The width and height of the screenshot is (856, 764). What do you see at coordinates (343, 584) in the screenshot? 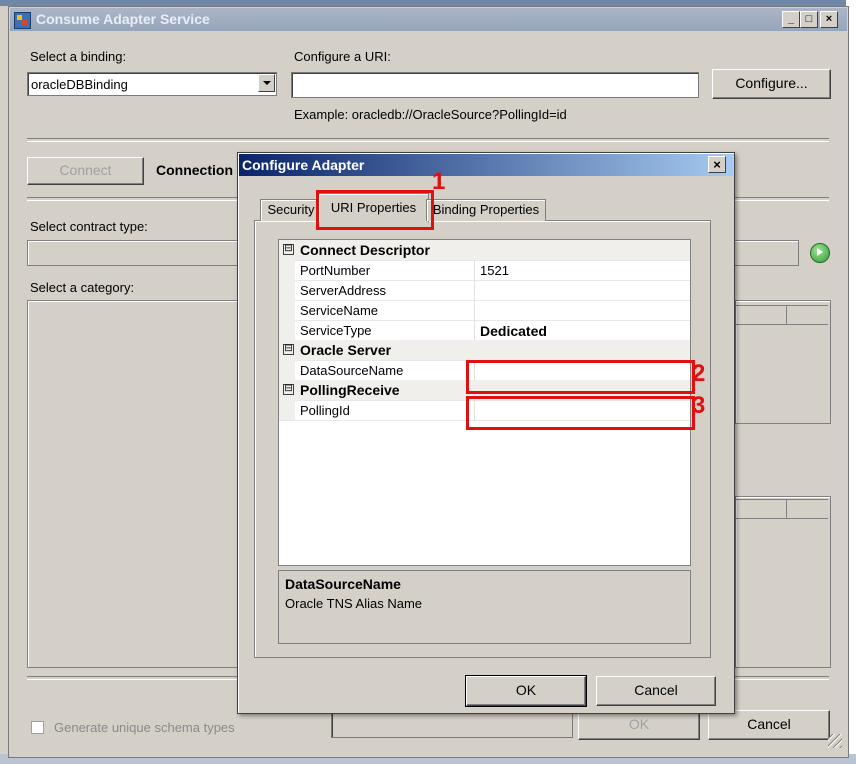
I see `description-title: DataSourceName` at bounding box center [343, 584].